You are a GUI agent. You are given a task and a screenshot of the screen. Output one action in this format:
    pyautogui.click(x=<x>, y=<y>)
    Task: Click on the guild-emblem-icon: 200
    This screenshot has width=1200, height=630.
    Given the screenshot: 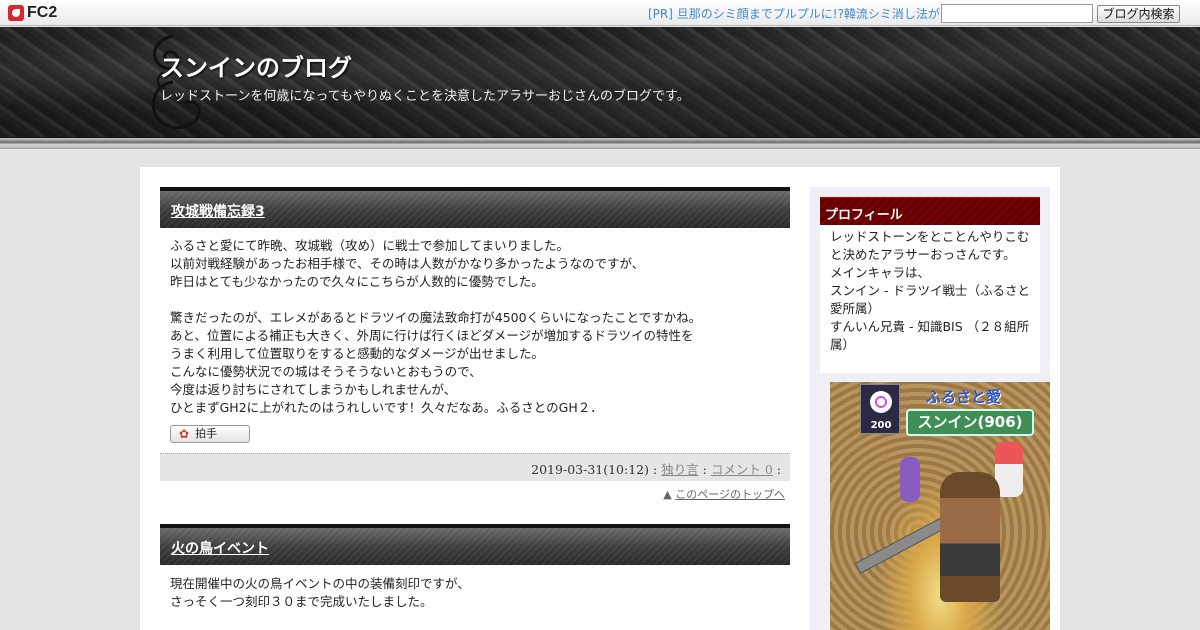 What is the action you would take?
    pyautogui.click(x=880, y=409)
    